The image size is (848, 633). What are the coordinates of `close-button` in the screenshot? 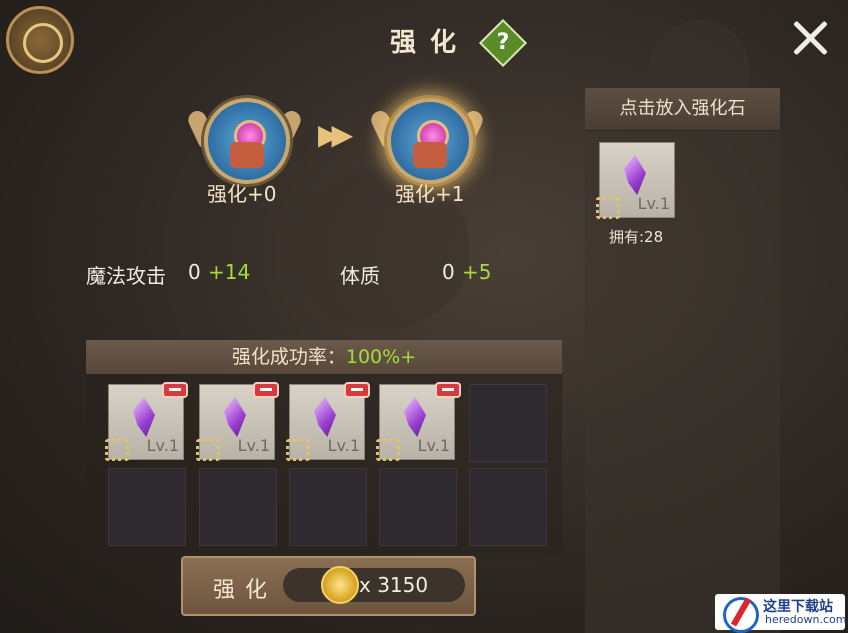 It's located at (810, 38).